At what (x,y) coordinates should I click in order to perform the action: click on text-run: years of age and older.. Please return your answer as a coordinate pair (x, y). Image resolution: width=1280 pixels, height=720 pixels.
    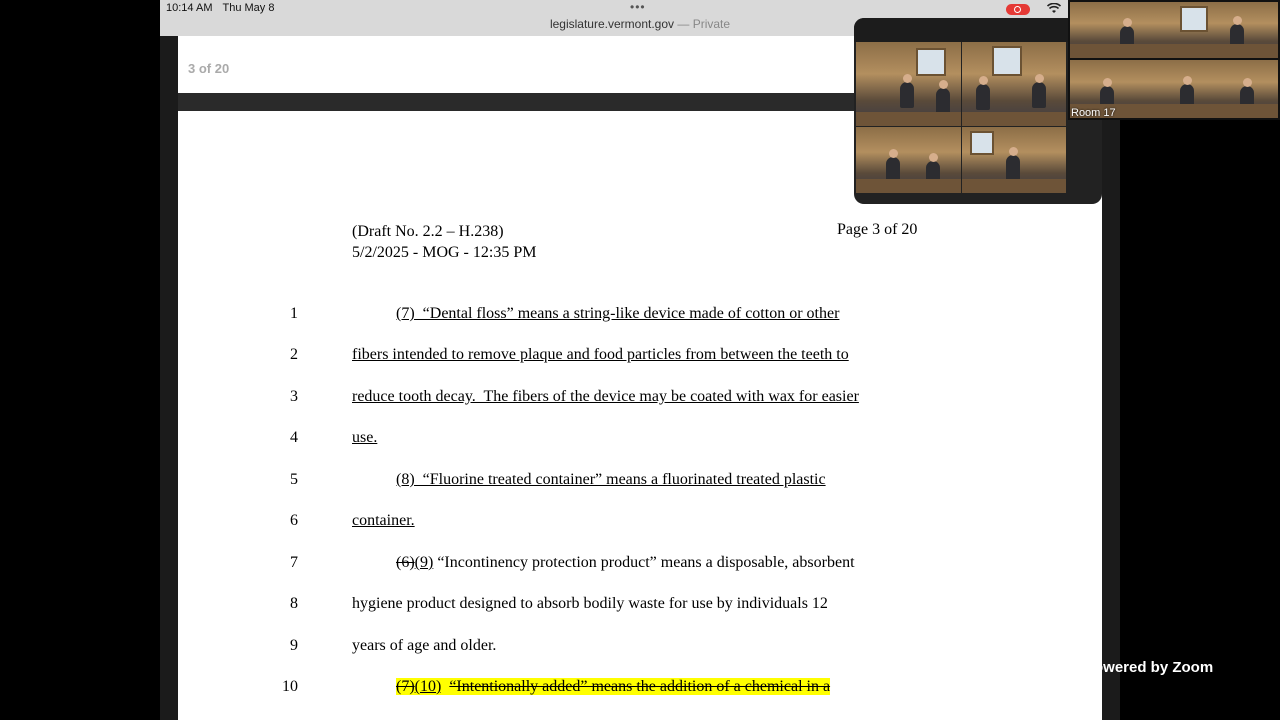
    Looking at the image, I should click on (424, 645).